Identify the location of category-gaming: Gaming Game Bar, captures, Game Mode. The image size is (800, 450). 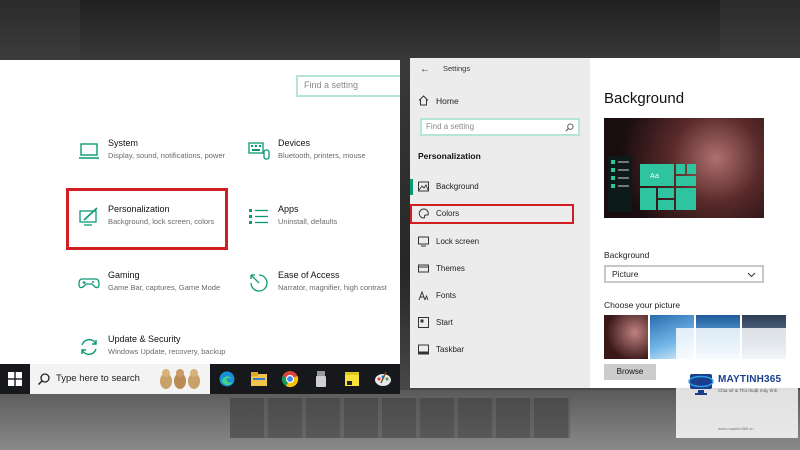
(158, 293).